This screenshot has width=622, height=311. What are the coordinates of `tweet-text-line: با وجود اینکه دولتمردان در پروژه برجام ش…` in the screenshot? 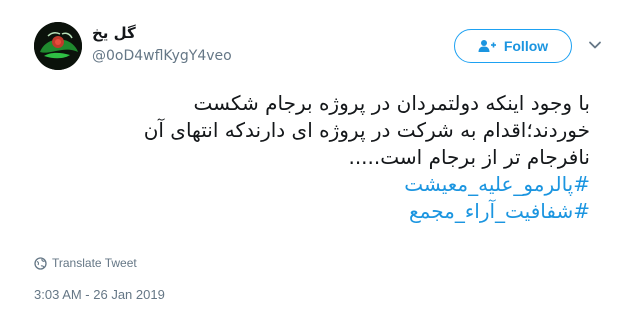 It's located at (391, 103).